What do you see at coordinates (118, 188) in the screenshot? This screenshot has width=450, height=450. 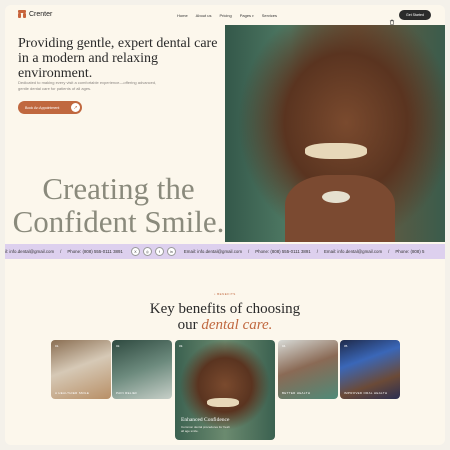 I see `big-heading-line-1: Creating the` at bounding box center [118, 188].